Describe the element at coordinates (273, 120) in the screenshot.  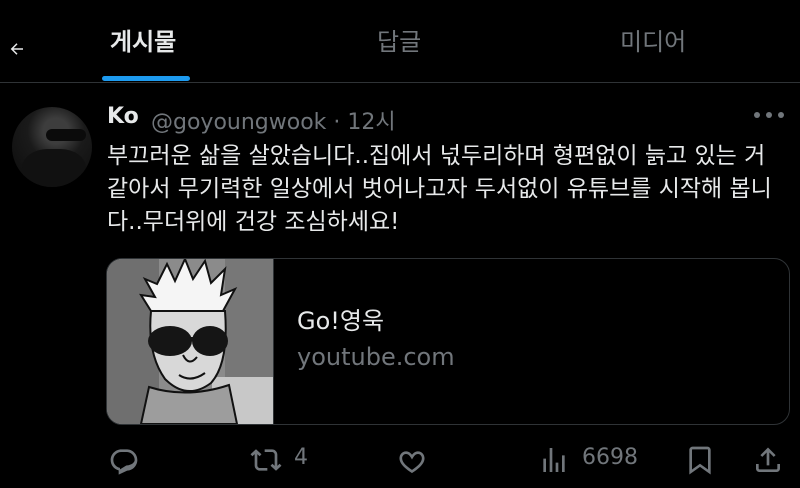
I see `author-handle-time: @goyoungwook · 12시` at that location.